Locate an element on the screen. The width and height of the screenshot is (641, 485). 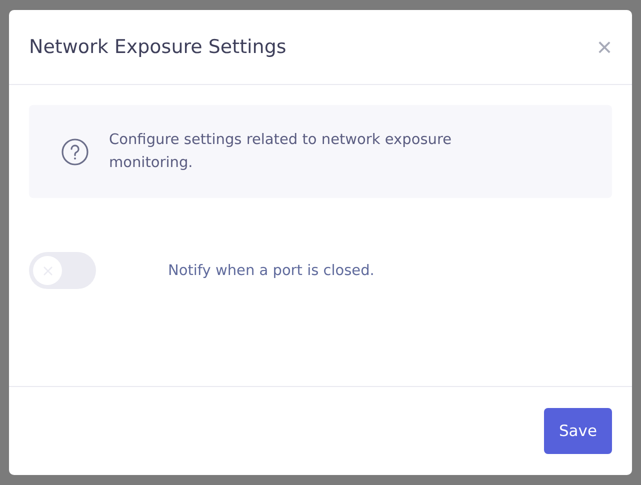
info-text: Configure settings related to network exposure monitoring. is located at coordinates (281, 151).